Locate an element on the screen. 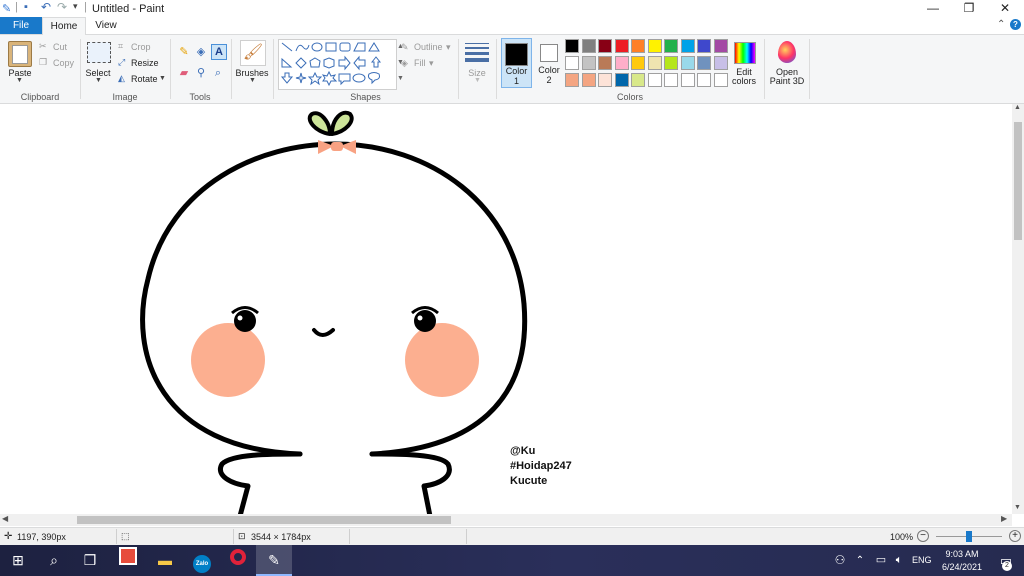 The width and height of the screenshot is (1024, 576). save-icon: ▪ is located at coordinates (26, 7).